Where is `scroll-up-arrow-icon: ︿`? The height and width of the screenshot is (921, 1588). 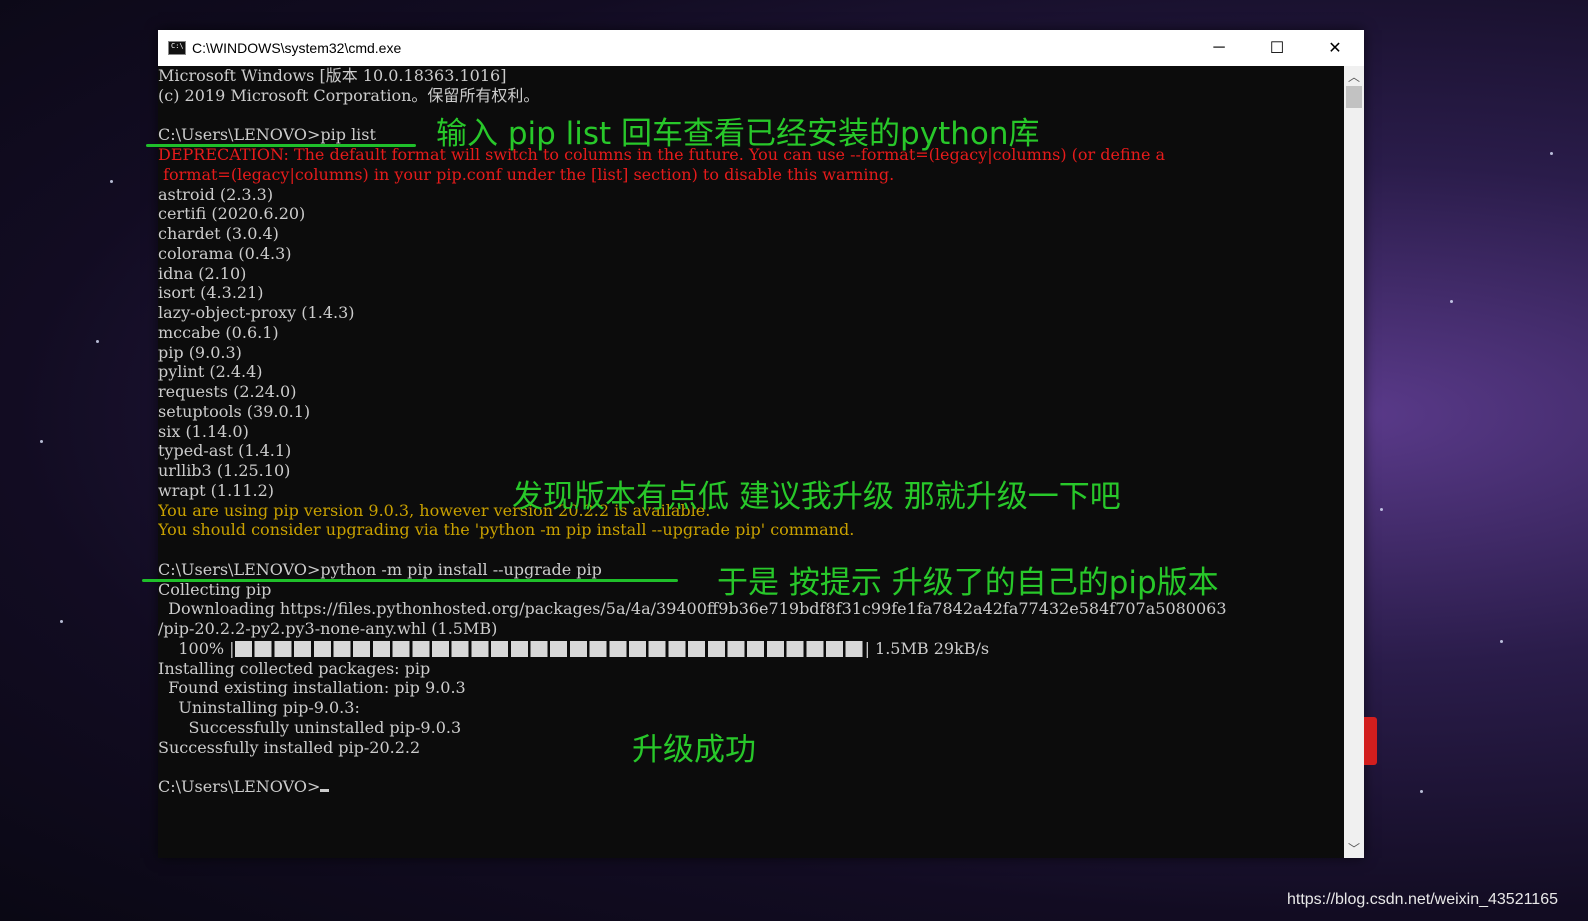
scroll-up-arrow-icon: ︿ is located at coordinates (1354, 76).